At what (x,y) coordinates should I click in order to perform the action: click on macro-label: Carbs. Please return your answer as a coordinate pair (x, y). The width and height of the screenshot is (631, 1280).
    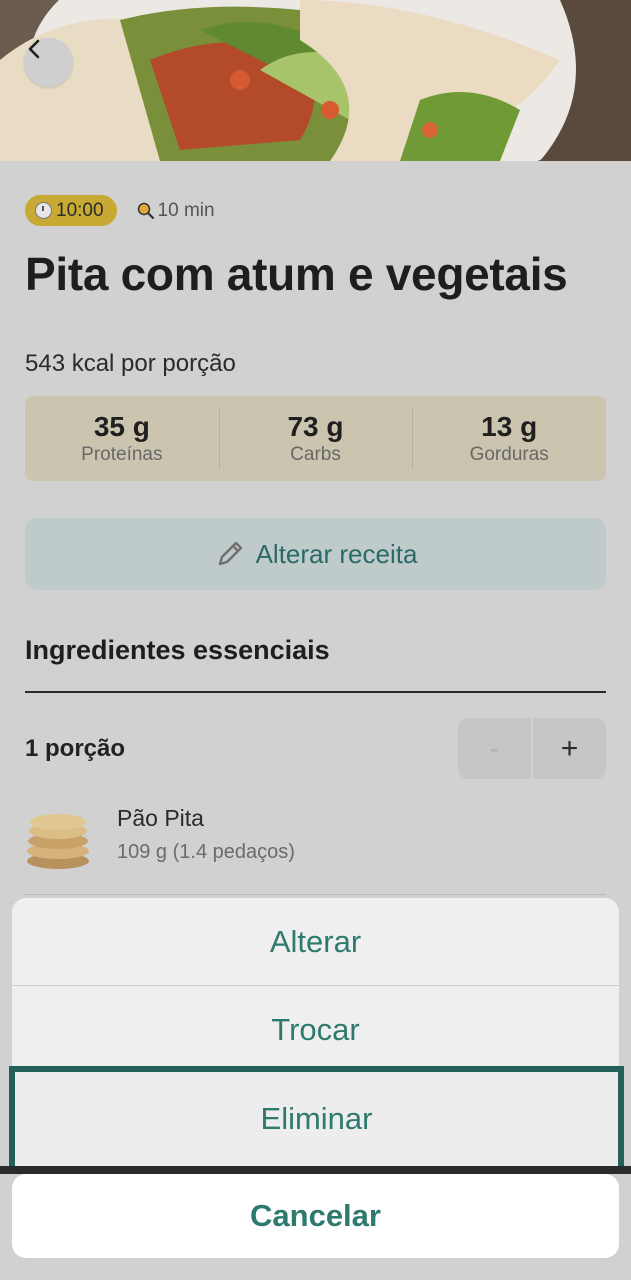
    Looking at the image, I should click on (315, 454).